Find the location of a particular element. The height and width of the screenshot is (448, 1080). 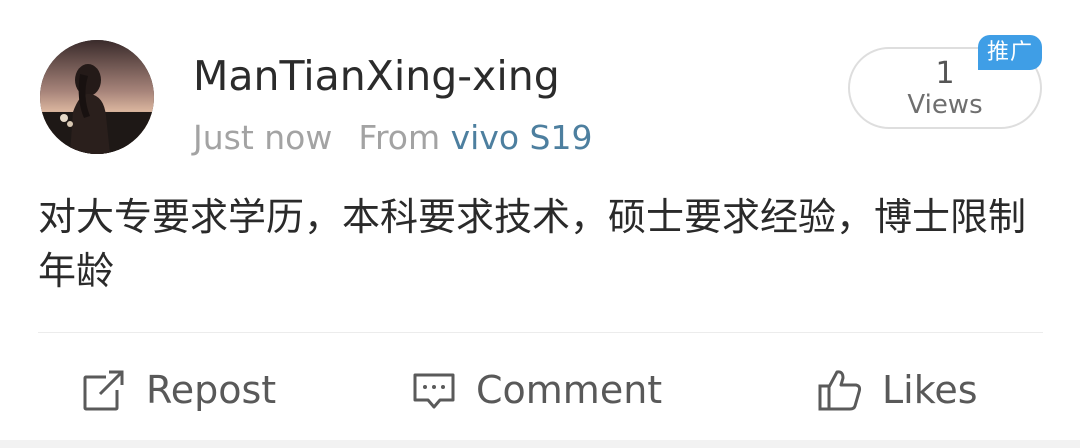

bottom-separator is located at coordinates (540, 444).